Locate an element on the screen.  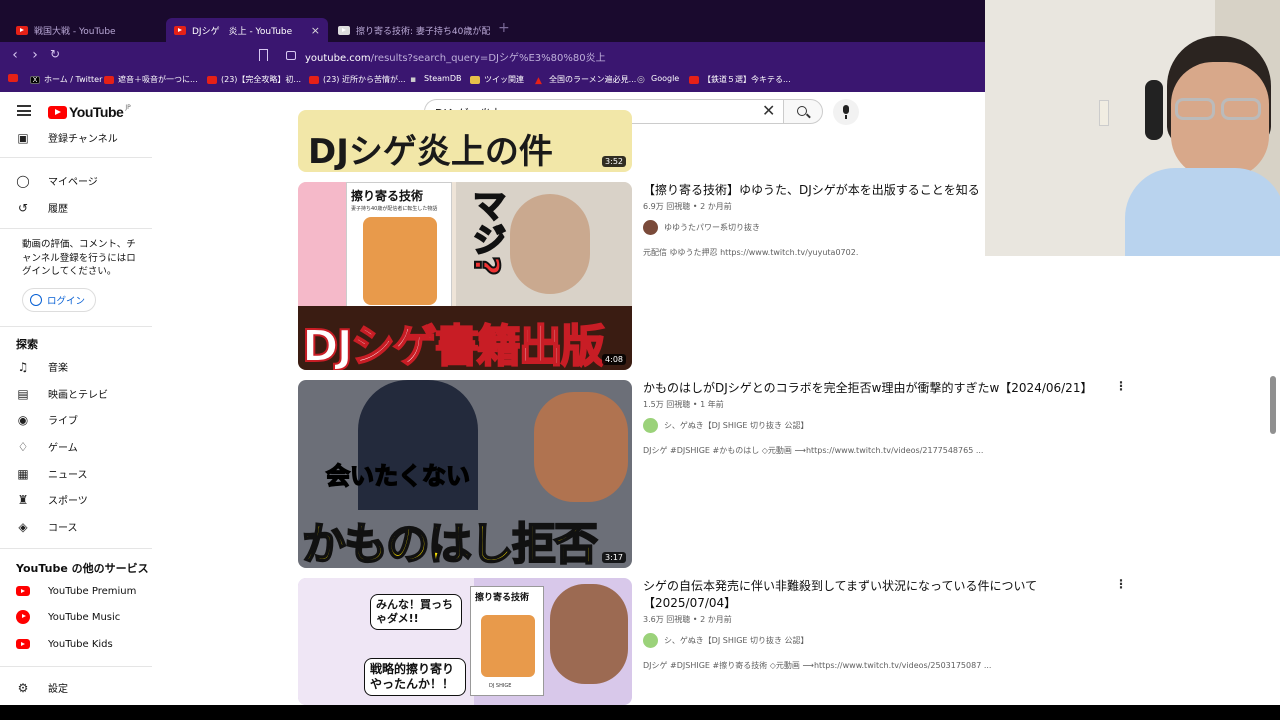
bookmark-item: ◎ Google is located at coordinates (658, 79).